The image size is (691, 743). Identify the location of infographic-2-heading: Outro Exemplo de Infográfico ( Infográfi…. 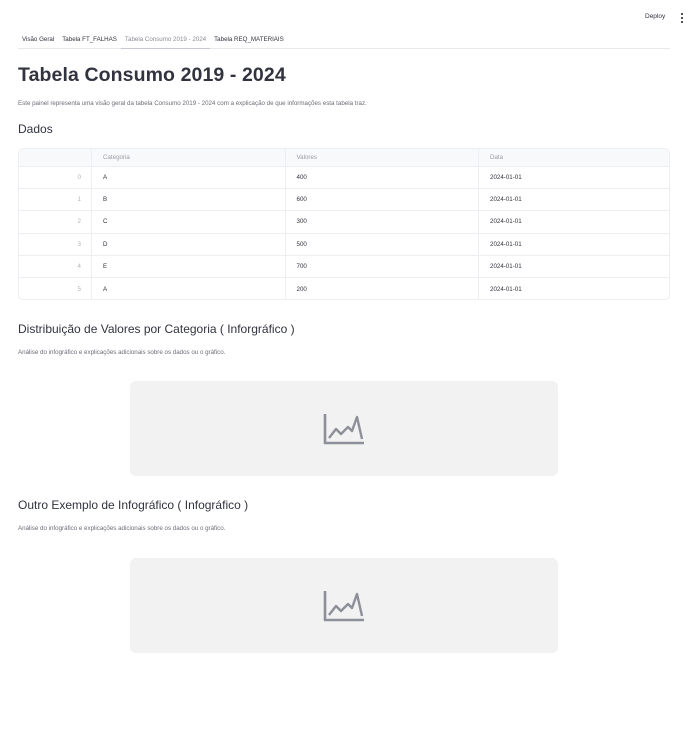
(133, 505).